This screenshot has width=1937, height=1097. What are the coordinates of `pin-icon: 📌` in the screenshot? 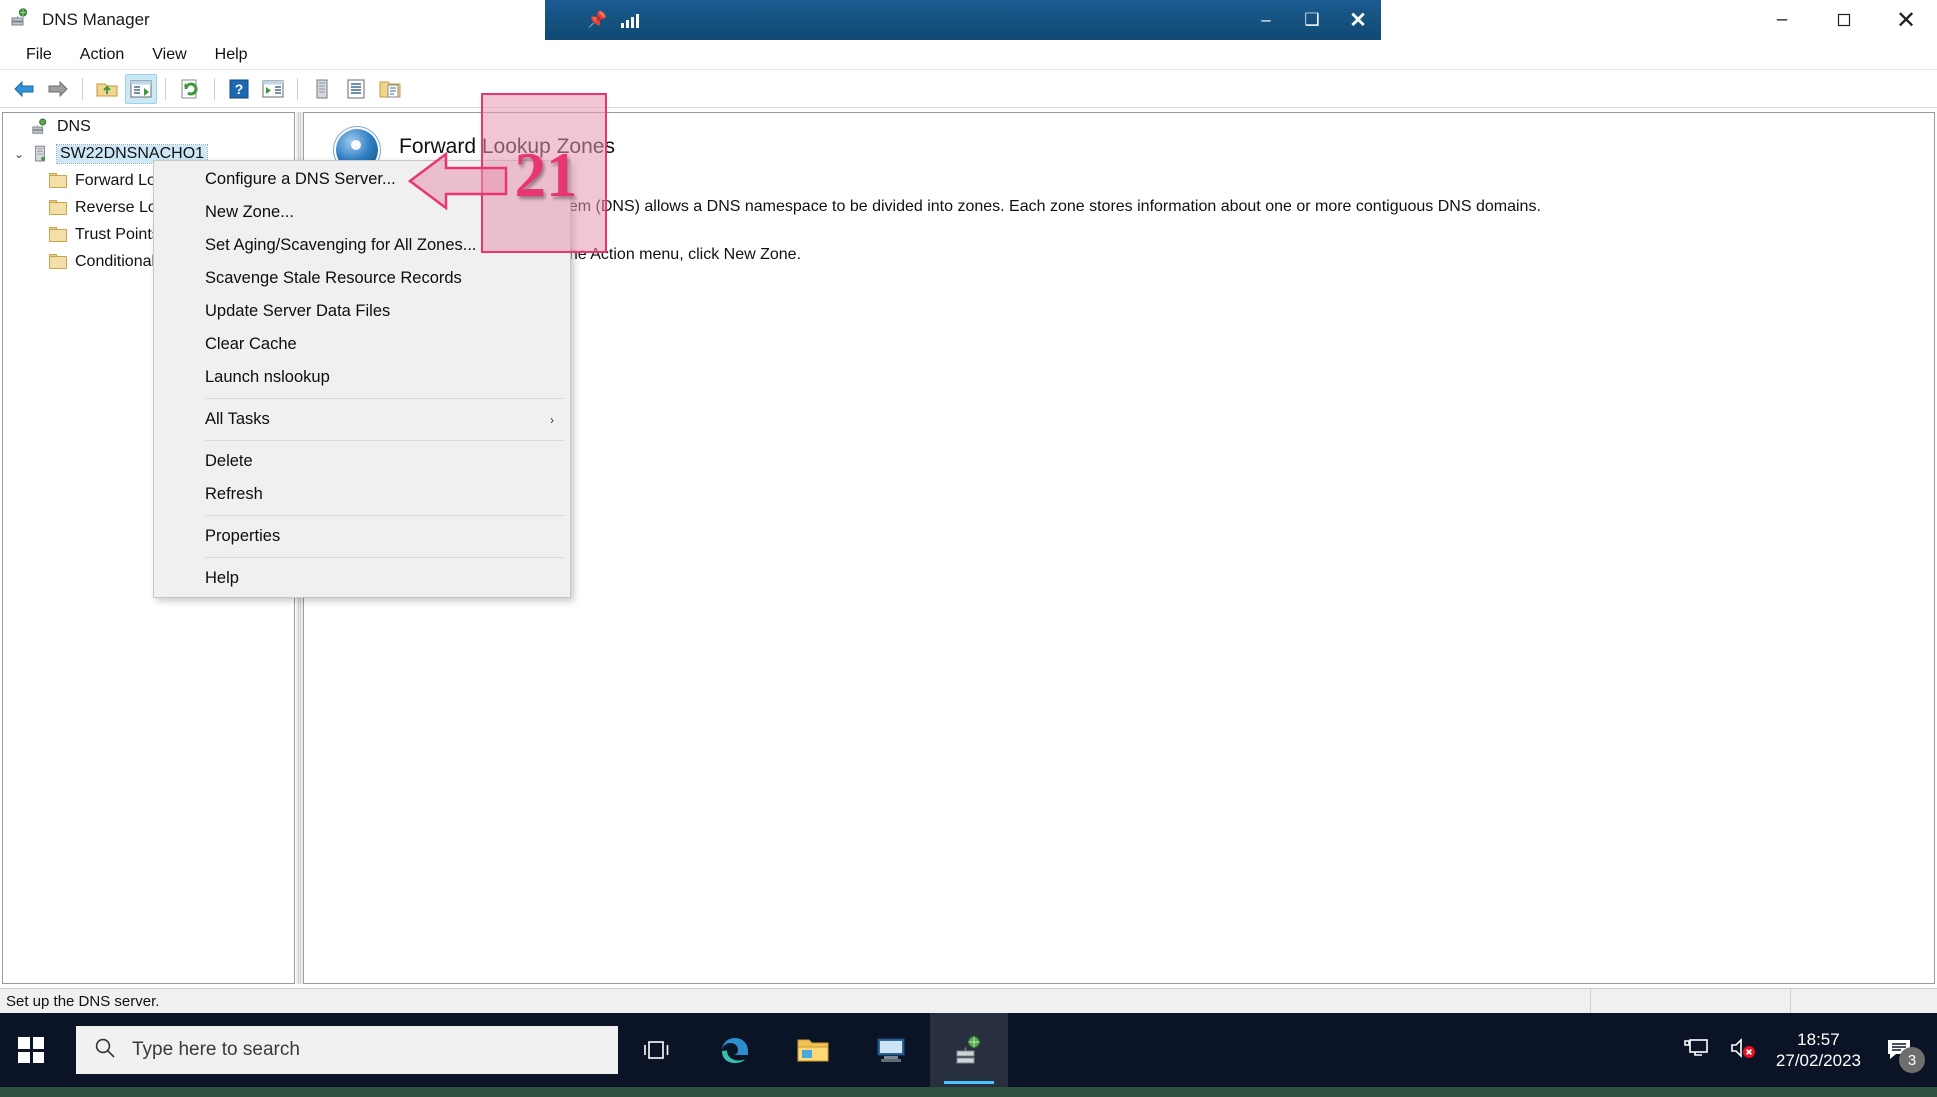 It's located at (597, 20).